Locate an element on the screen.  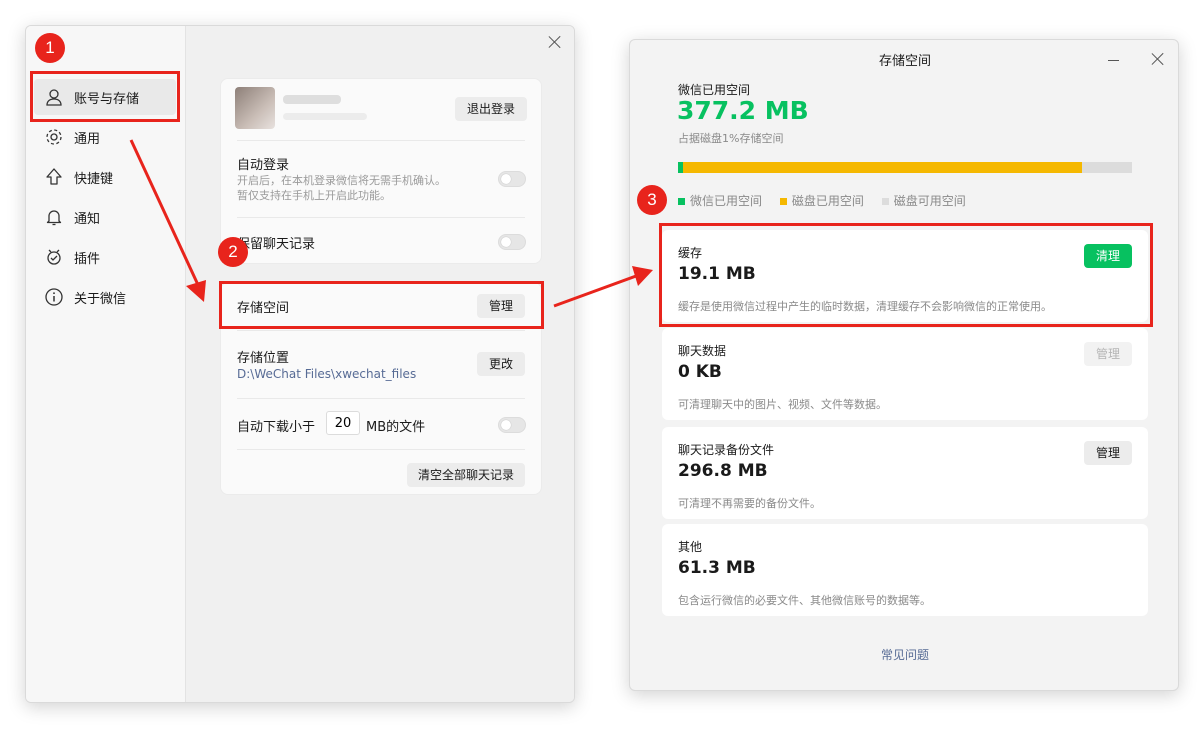
step-badge-1: 1 is located at coordinates (50, 48).